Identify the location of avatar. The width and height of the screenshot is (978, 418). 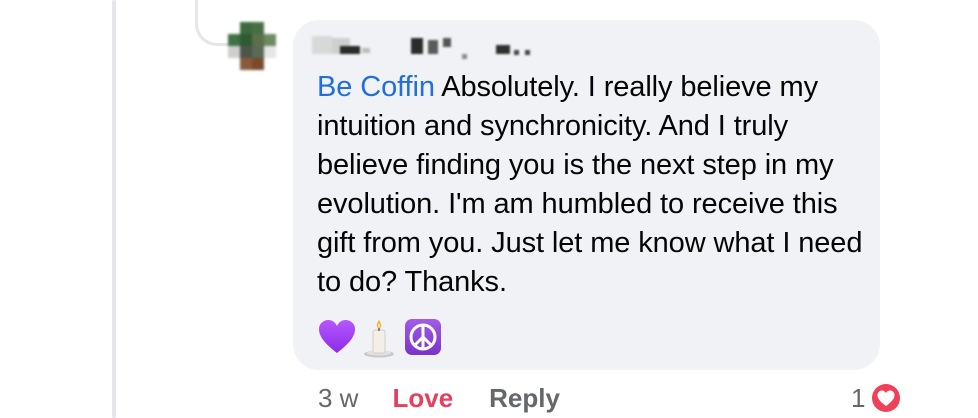
(252, 46).